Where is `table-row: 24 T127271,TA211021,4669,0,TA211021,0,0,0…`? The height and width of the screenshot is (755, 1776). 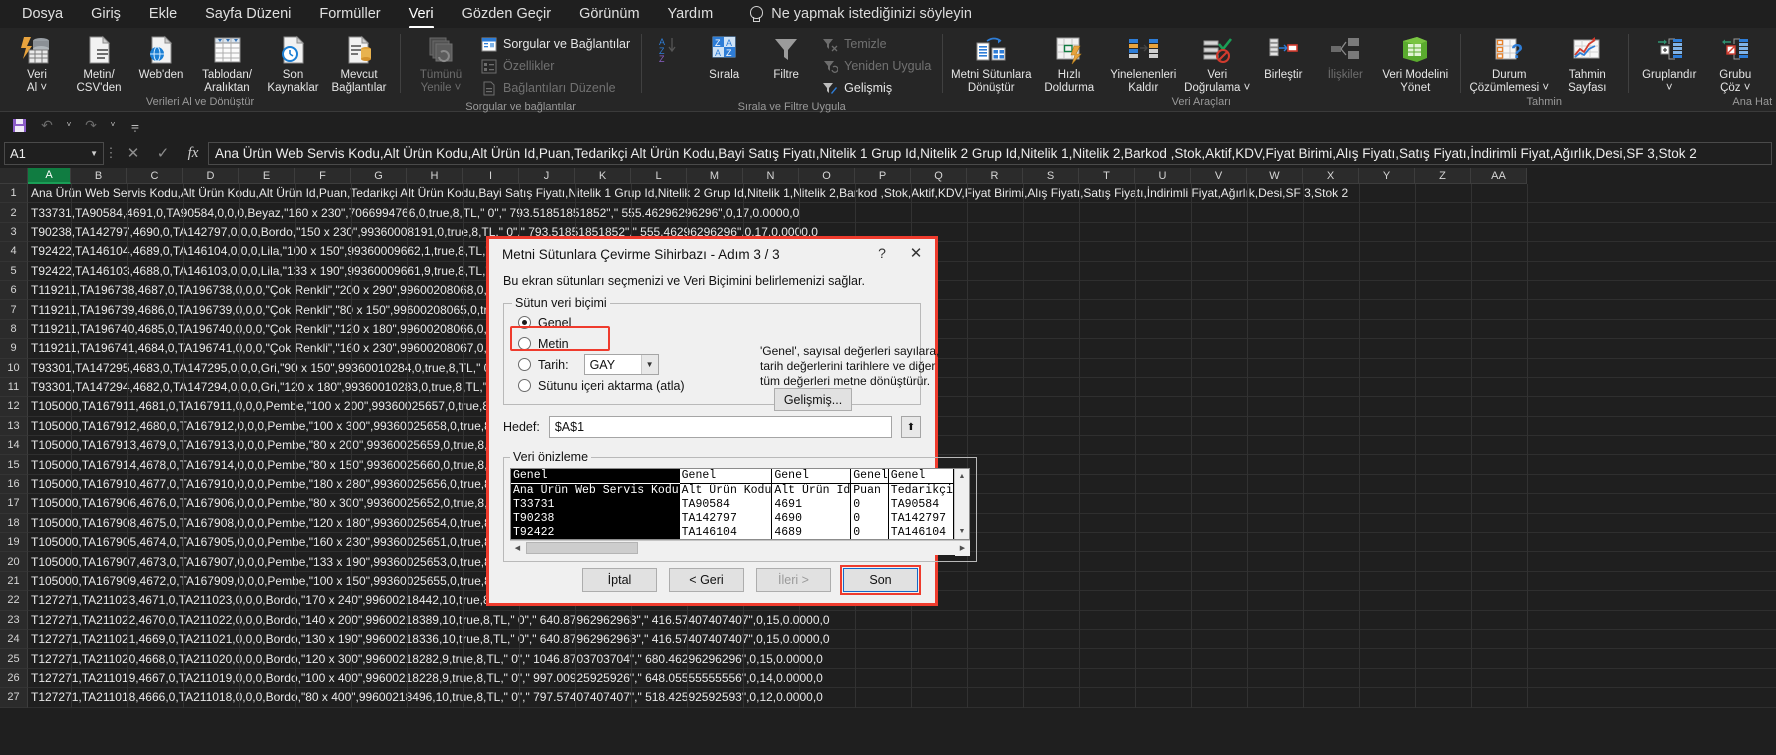
table-row: 24 T127271,TA211021,4669,0,TA211021,0,0,0… is located at coordinates (888, 639).